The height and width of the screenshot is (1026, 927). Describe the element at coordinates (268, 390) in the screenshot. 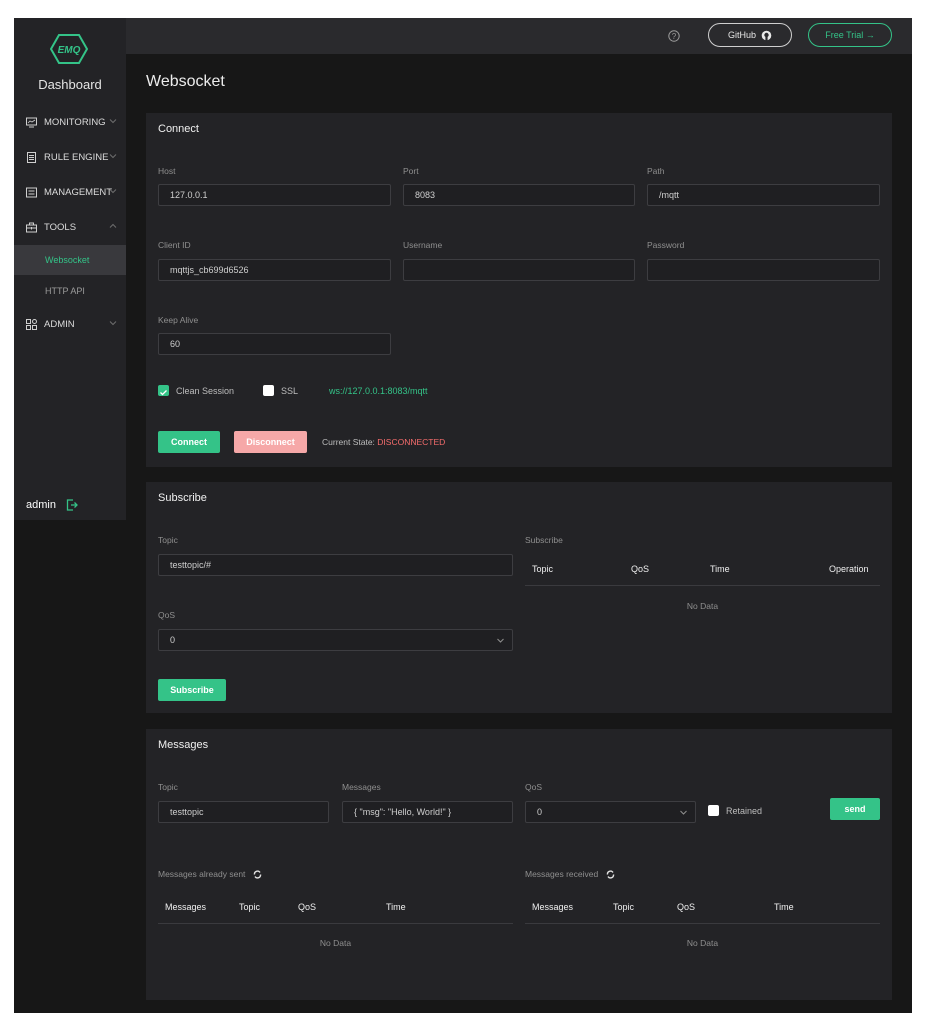

I see `ssl-checkbox` at that location.